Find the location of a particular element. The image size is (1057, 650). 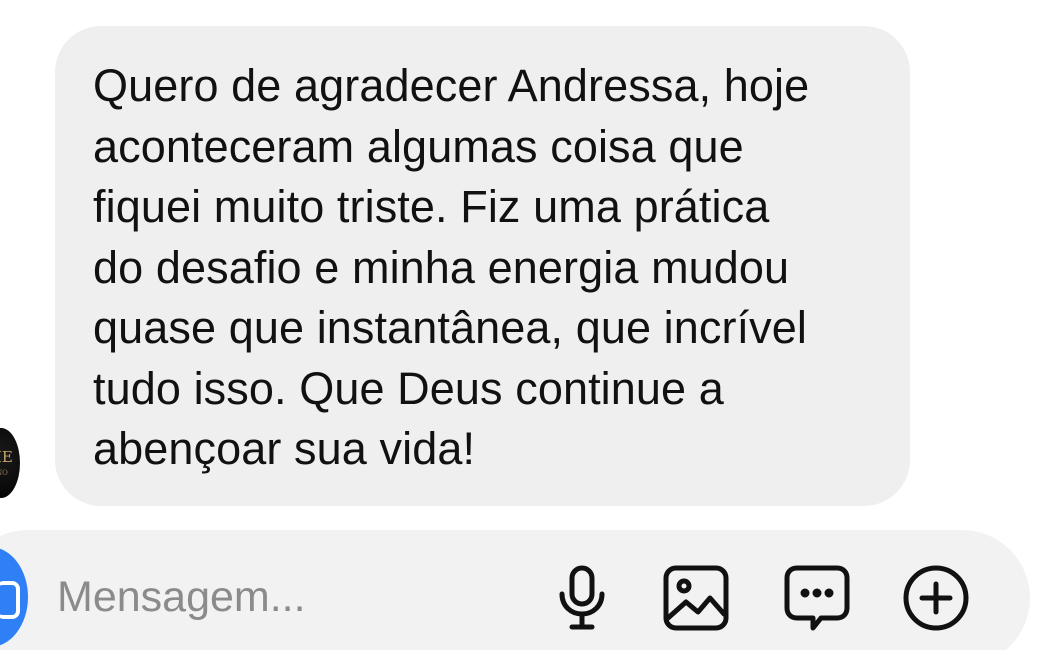

gallery-button is located at coordinates (696, 598).